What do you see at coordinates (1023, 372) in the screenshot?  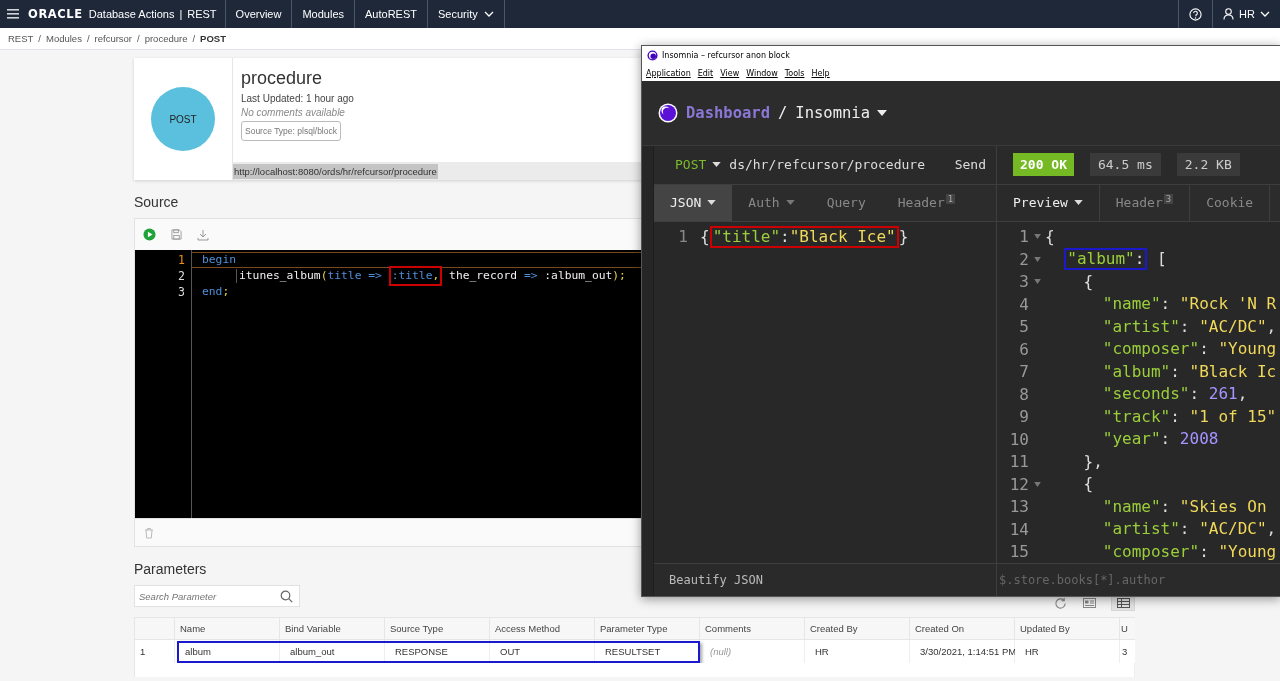 I see `line-number: 7` at bounding box center [1023, 372].